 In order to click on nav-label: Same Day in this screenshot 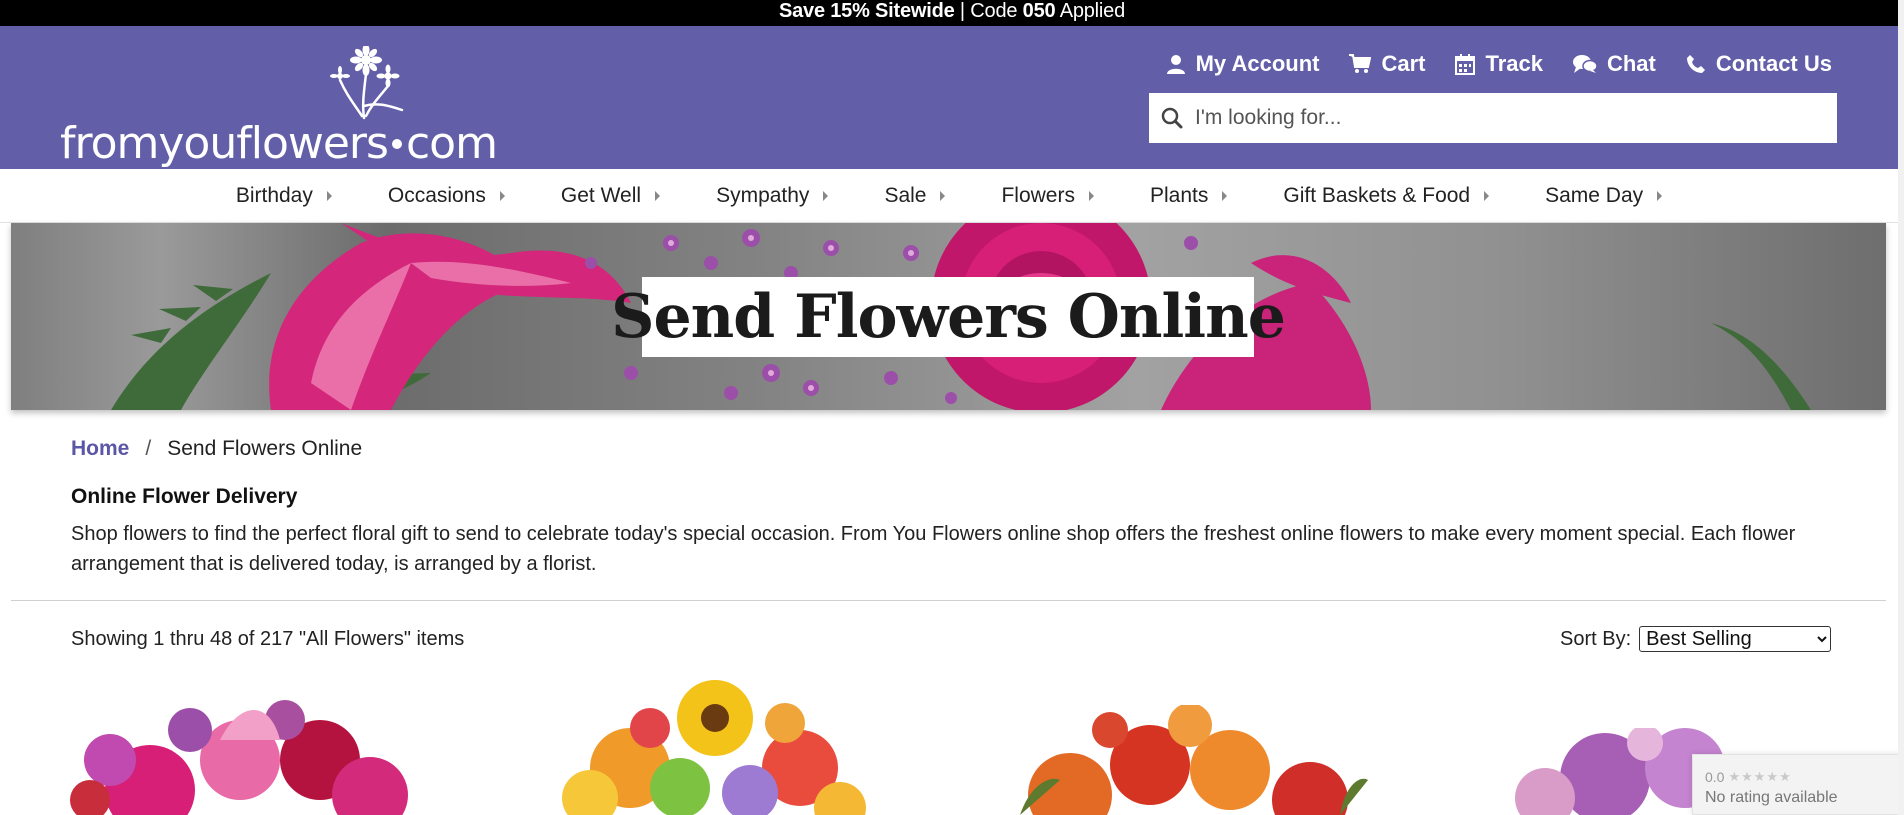, I will do `click(1594, 195)`.